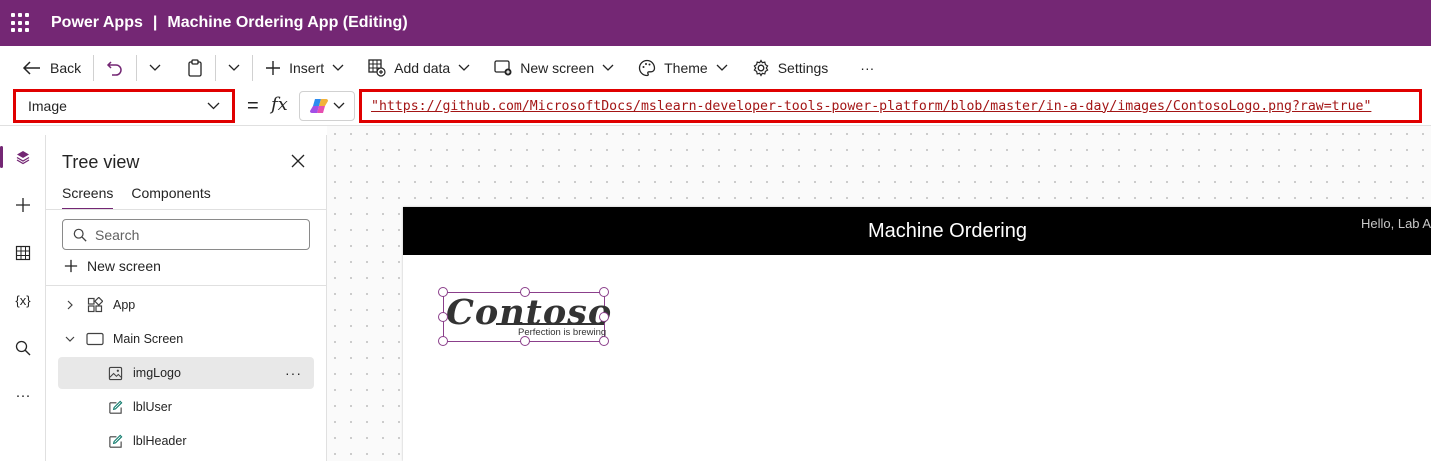 The width and height of the screenshot is (1431, 461). What do you see at coordinates (304, 68) in the screenshot?
I see `insert-button: Insert` at bounding box center [304, 68].